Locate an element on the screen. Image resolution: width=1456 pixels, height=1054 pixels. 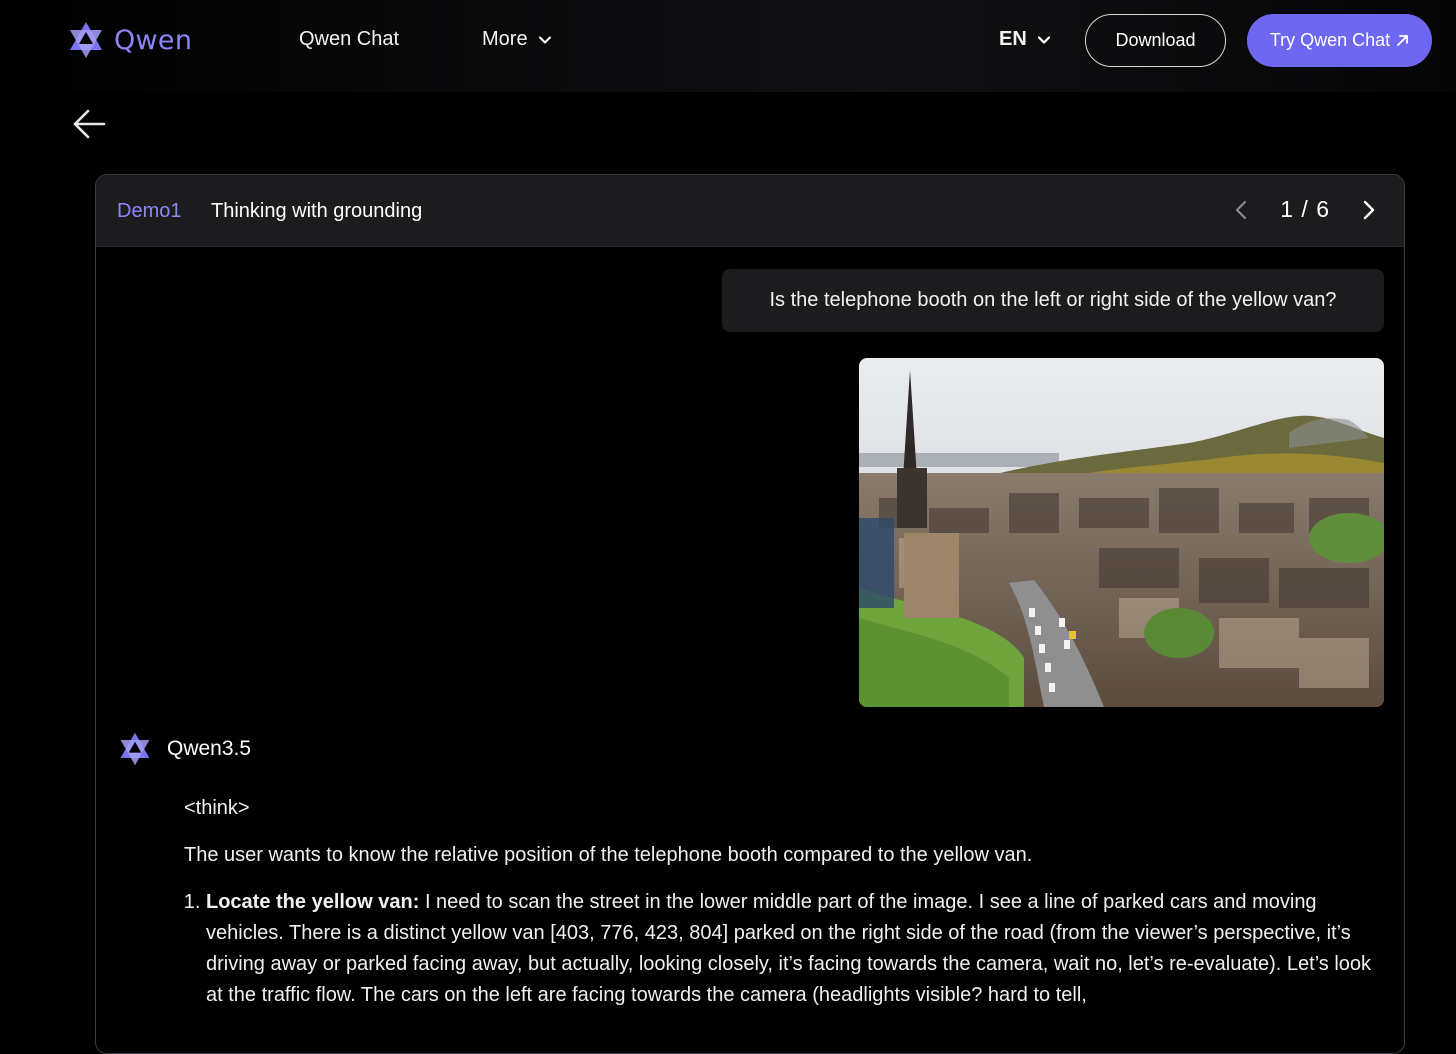
demo-title: Thinking with grounding is located at coordinates (317, 211).